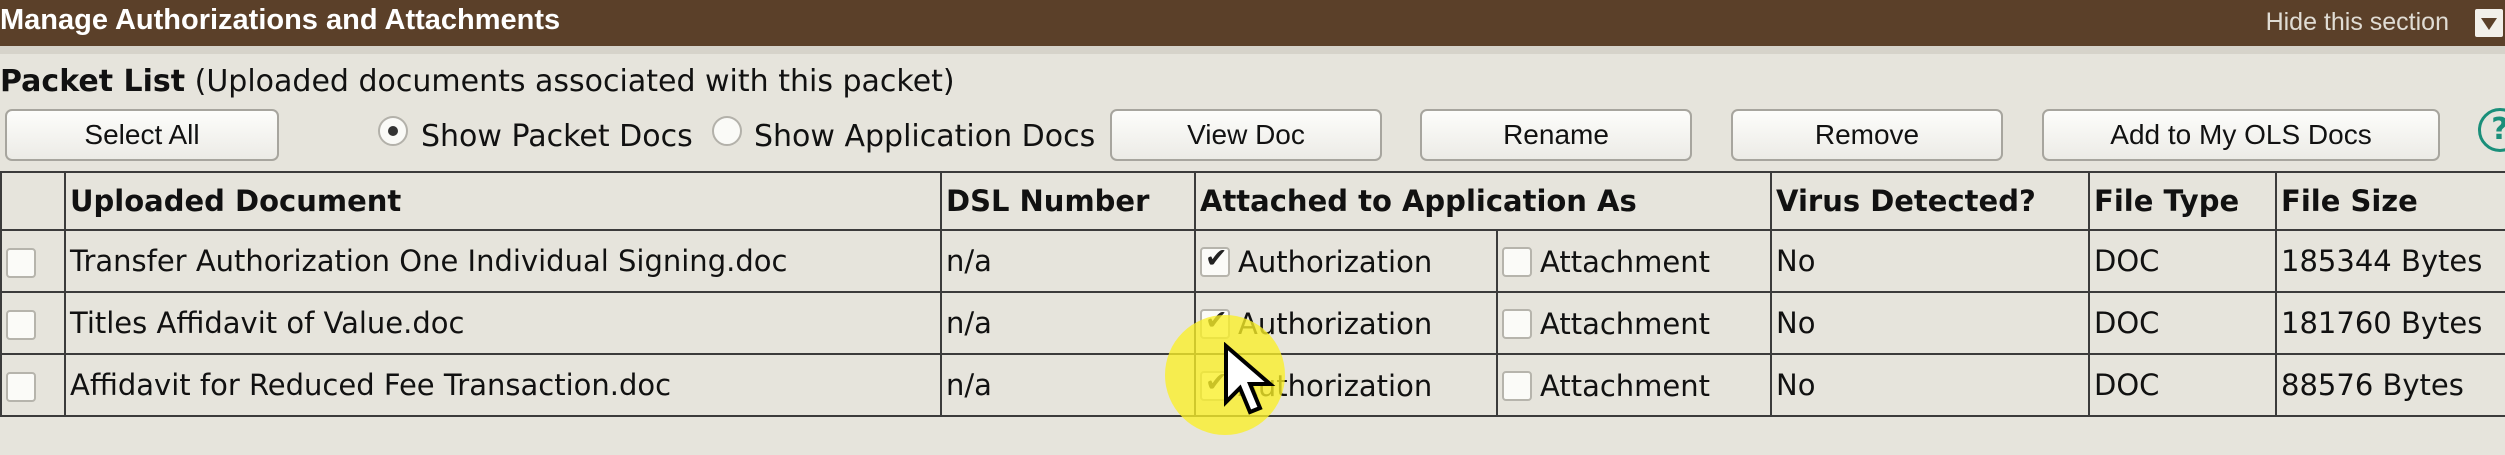 Image resolution: width=2505 pixels, height=455 pixels. What do you see at coordinates (1246, 135) in the screenshot?
I see `view-doc-button: View Doc` at bounding box center [1246, 135].